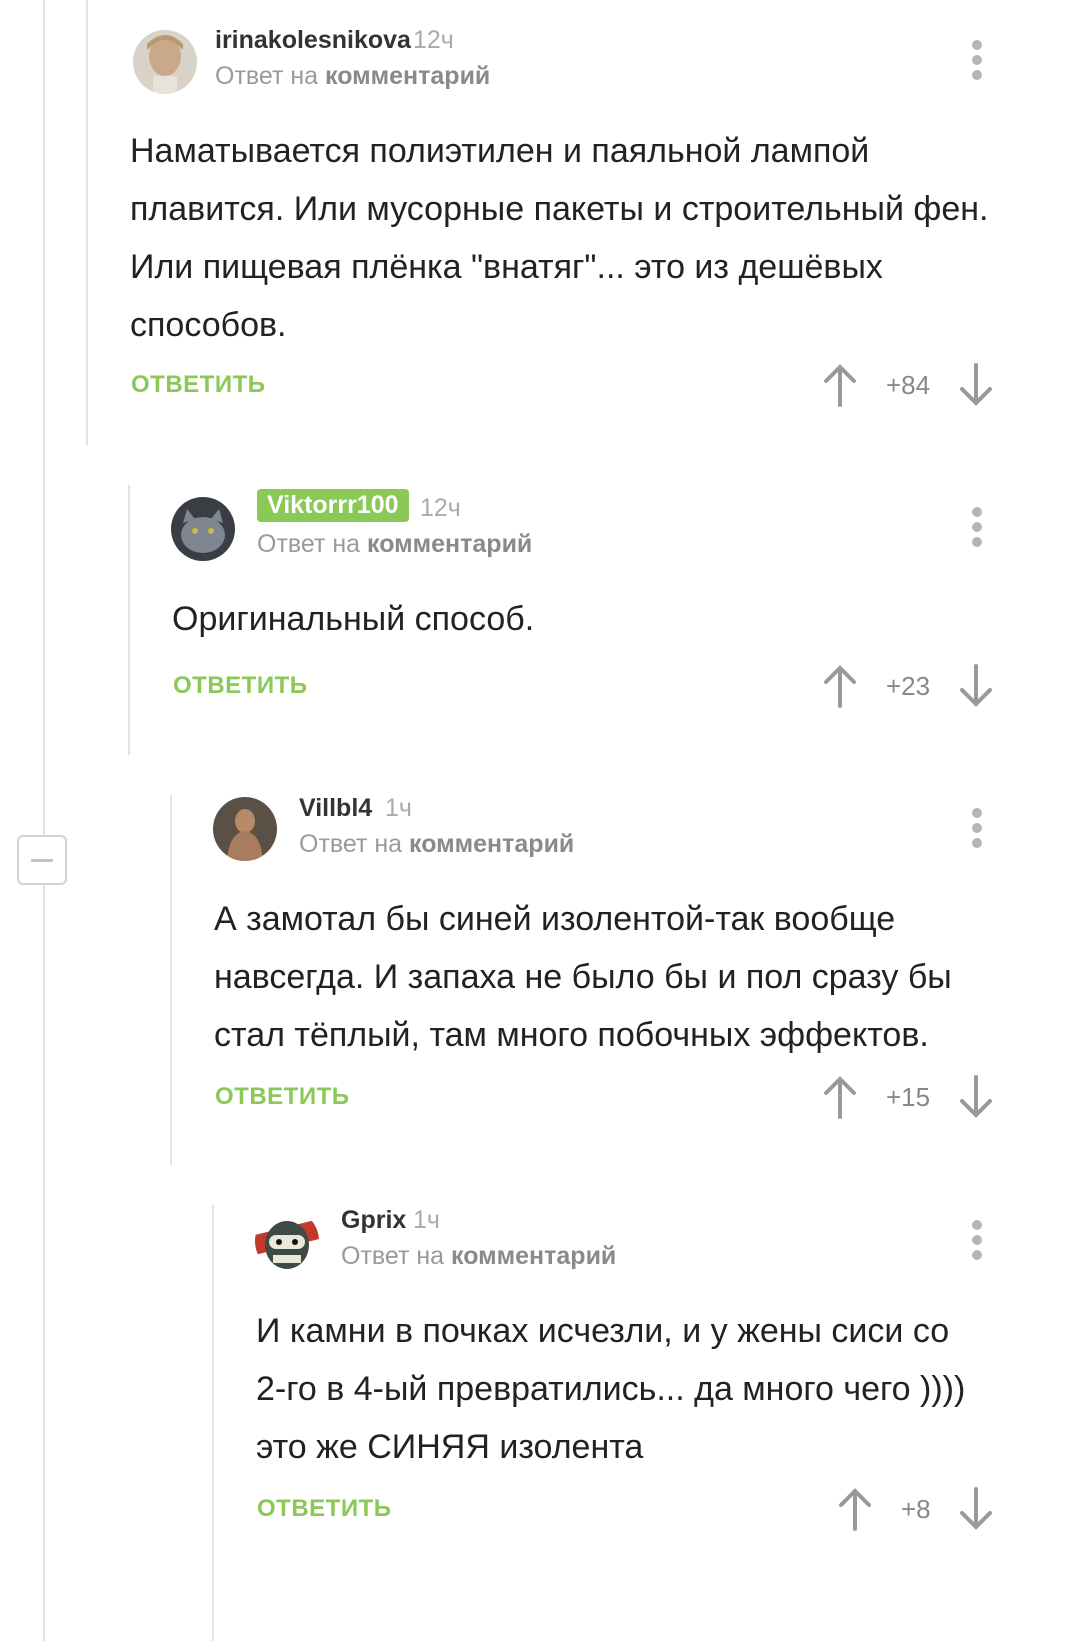  What do you see at coordinates (335, 808) in the screenshot?
I see `comment-author: Villbl4` at bounding box center [335, 808].